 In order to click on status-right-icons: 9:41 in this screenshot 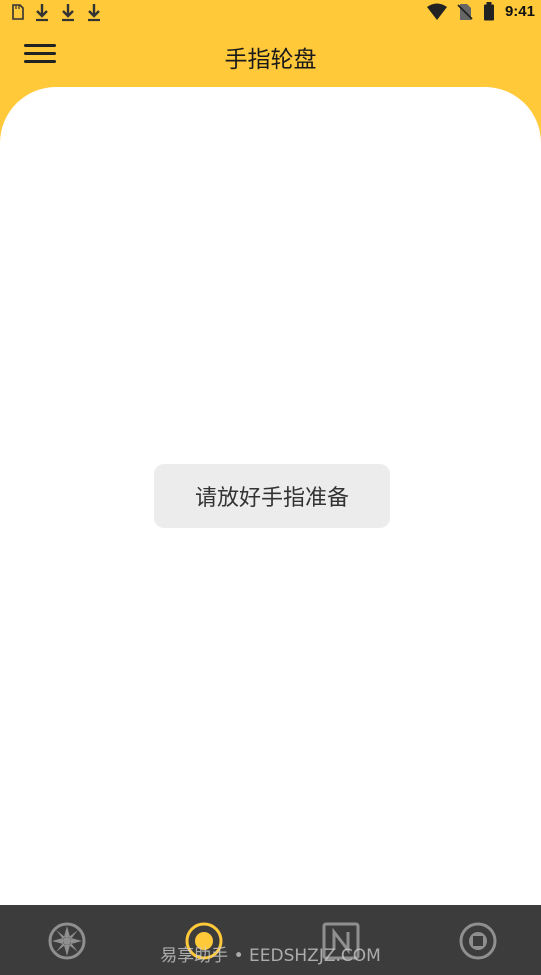, I will do `click(480, 11)`.